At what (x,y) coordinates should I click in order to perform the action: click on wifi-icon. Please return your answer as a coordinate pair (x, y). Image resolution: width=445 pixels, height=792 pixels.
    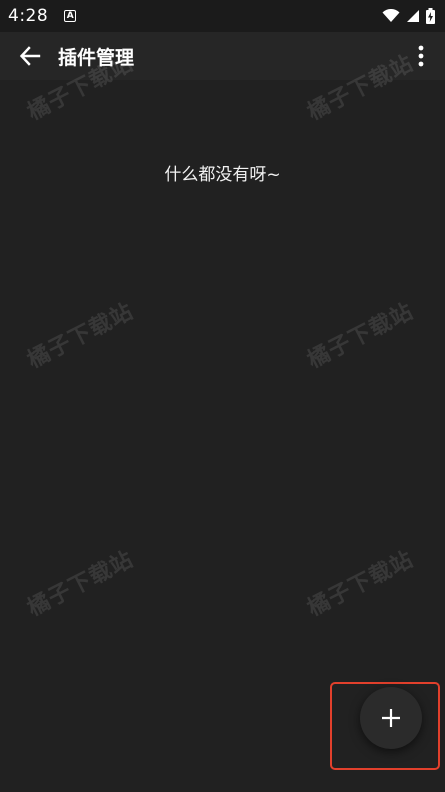
    Looking at the image, I should click on (391, 15).